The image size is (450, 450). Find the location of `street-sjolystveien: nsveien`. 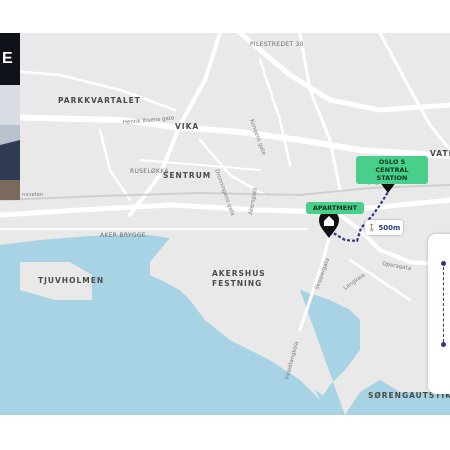

street-sjolystveien: nsveien is located at coordinates (33, 195).